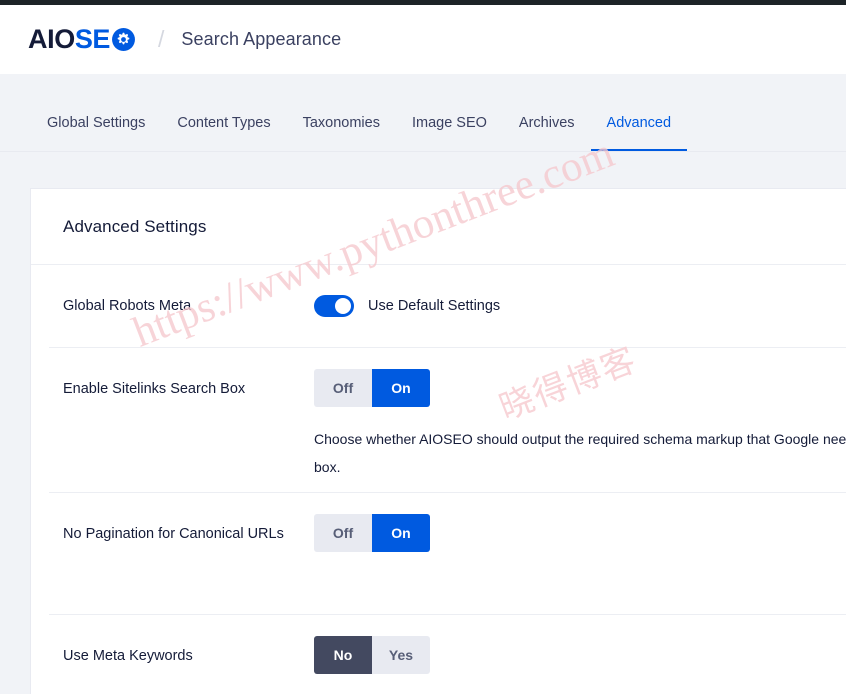 The width and height of the screenshot is (846, 694). What do you see at coordinates (327, 467) in the screenshot?
I see `description-line-2: box.` at bounding box center [327, 467].